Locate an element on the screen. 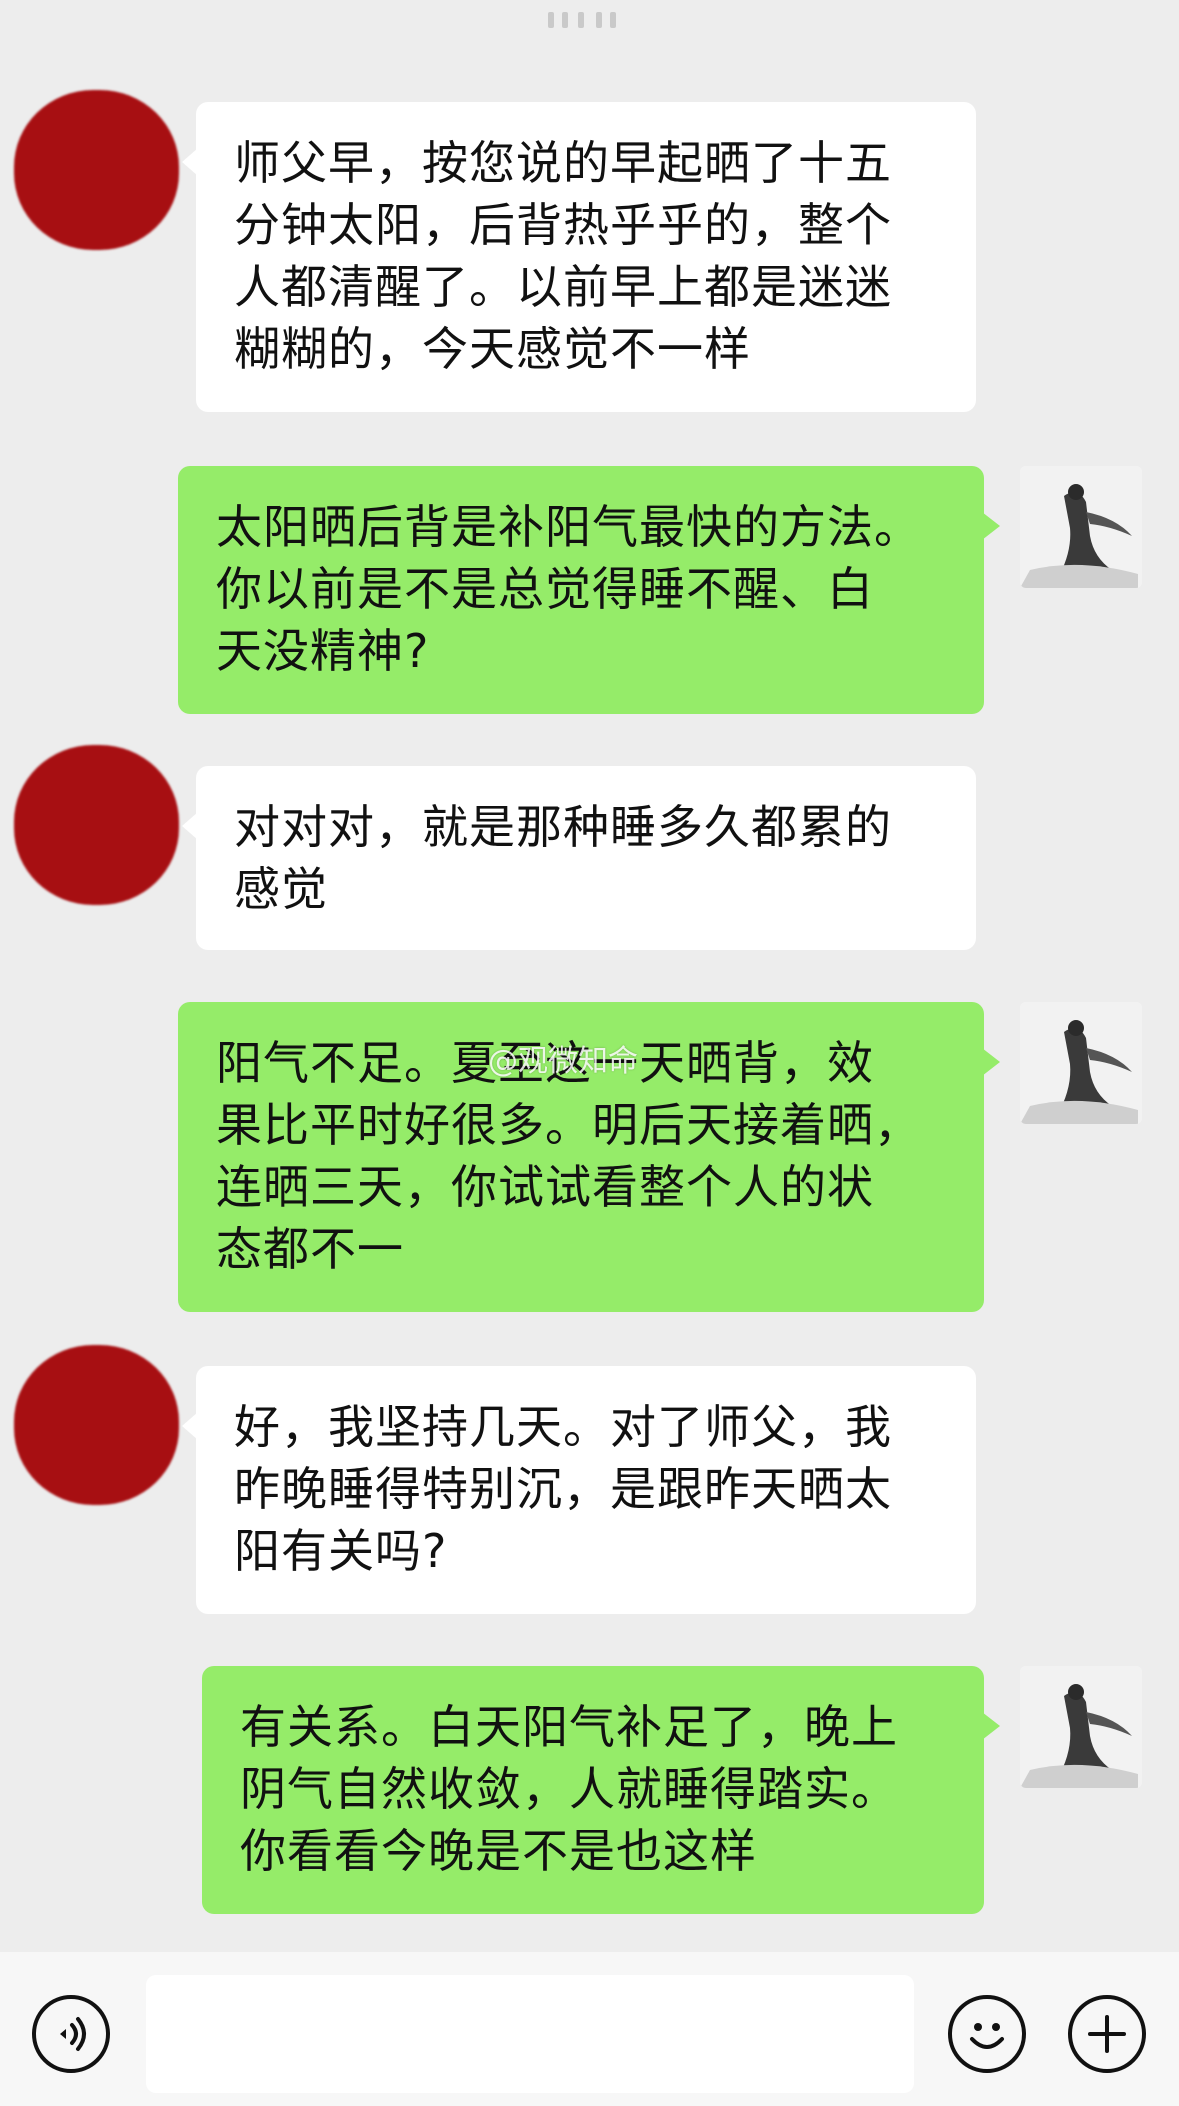 The height and width of the screenshot is (2106, 1179). plus-icon is located at coordinates (1107, 2034).